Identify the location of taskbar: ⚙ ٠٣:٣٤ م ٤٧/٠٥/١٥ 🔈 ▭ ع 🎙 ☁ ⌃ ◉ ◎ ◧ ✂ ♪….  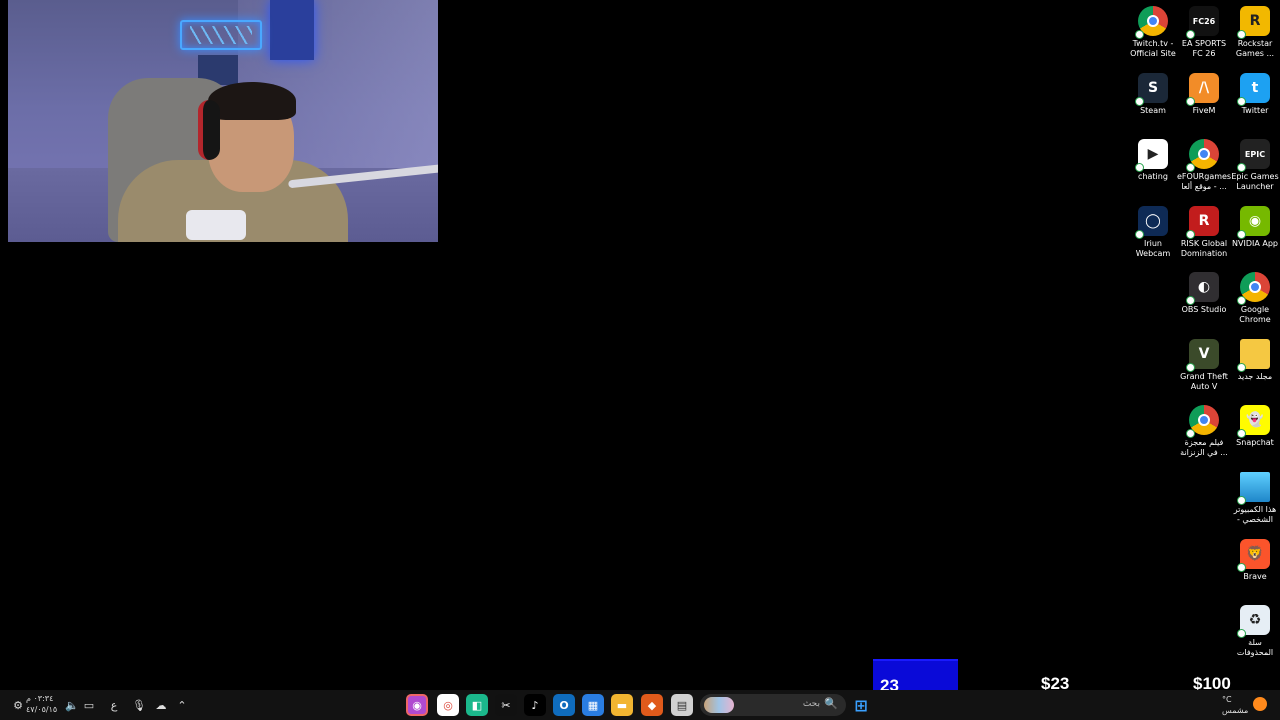
(640, 705).